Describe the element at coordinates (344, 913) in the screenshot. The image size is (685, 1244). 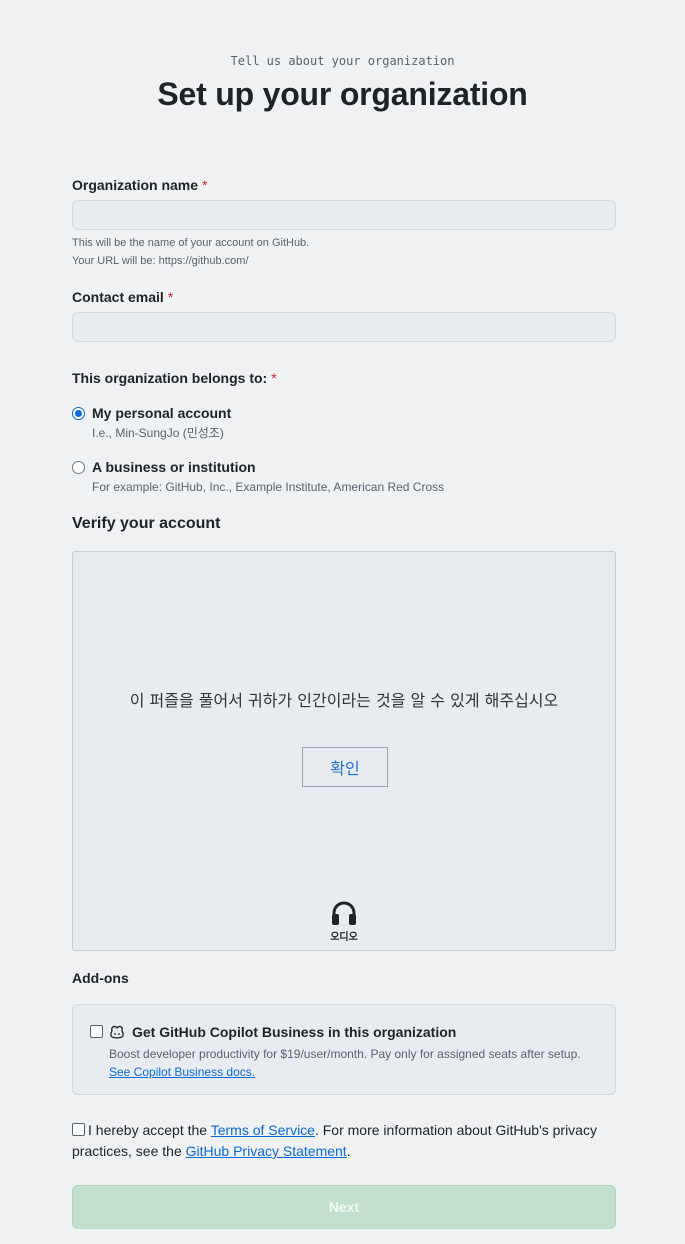
I see `headphones-icon` at that location.